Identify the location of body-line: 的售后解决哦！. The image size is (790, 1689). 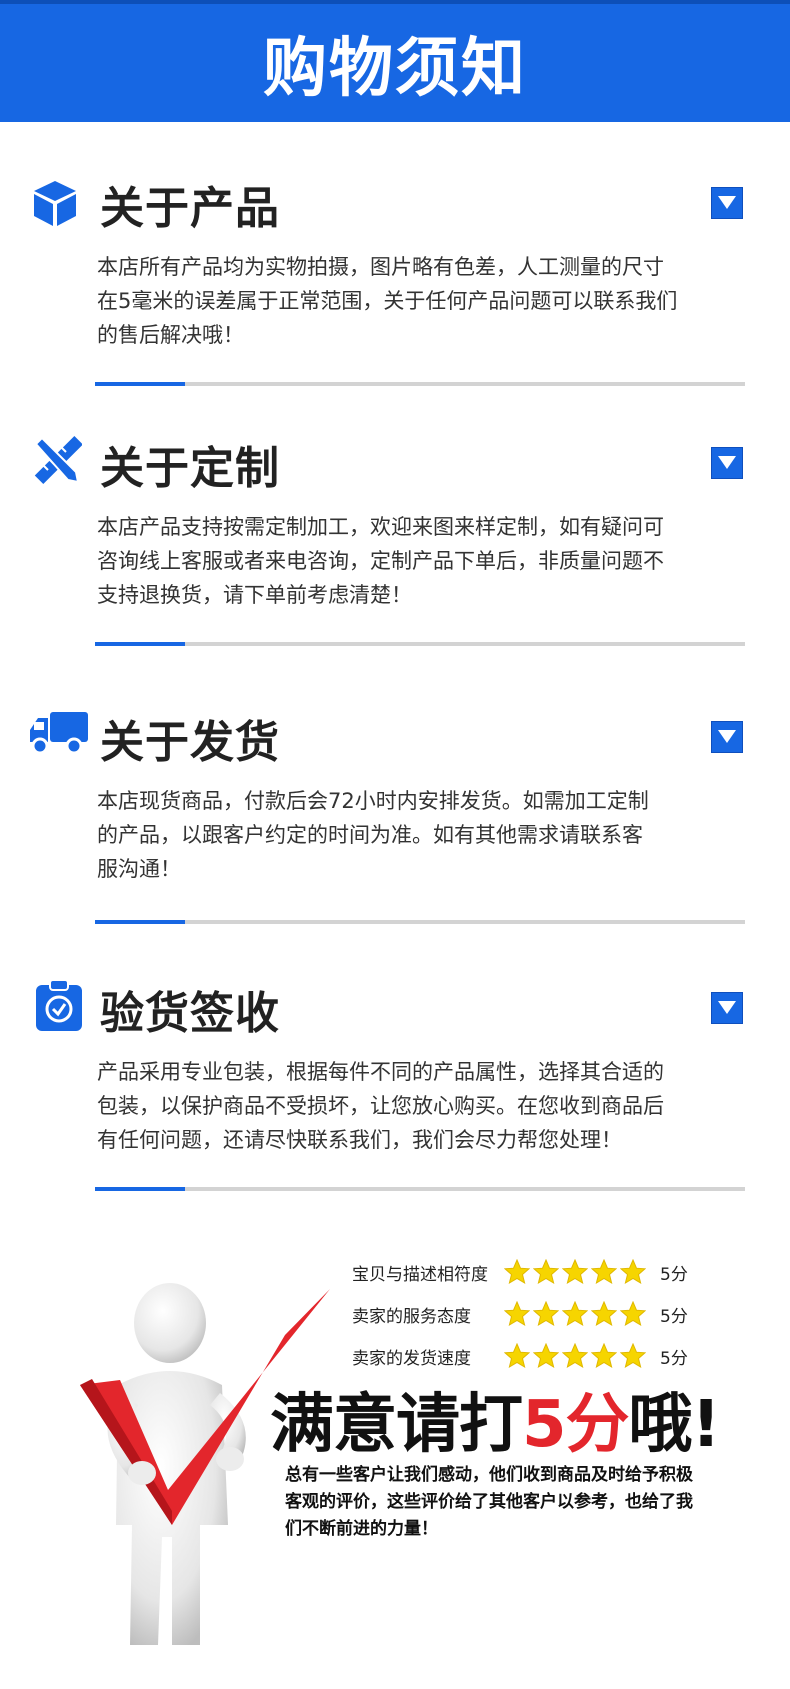
(170, 335).